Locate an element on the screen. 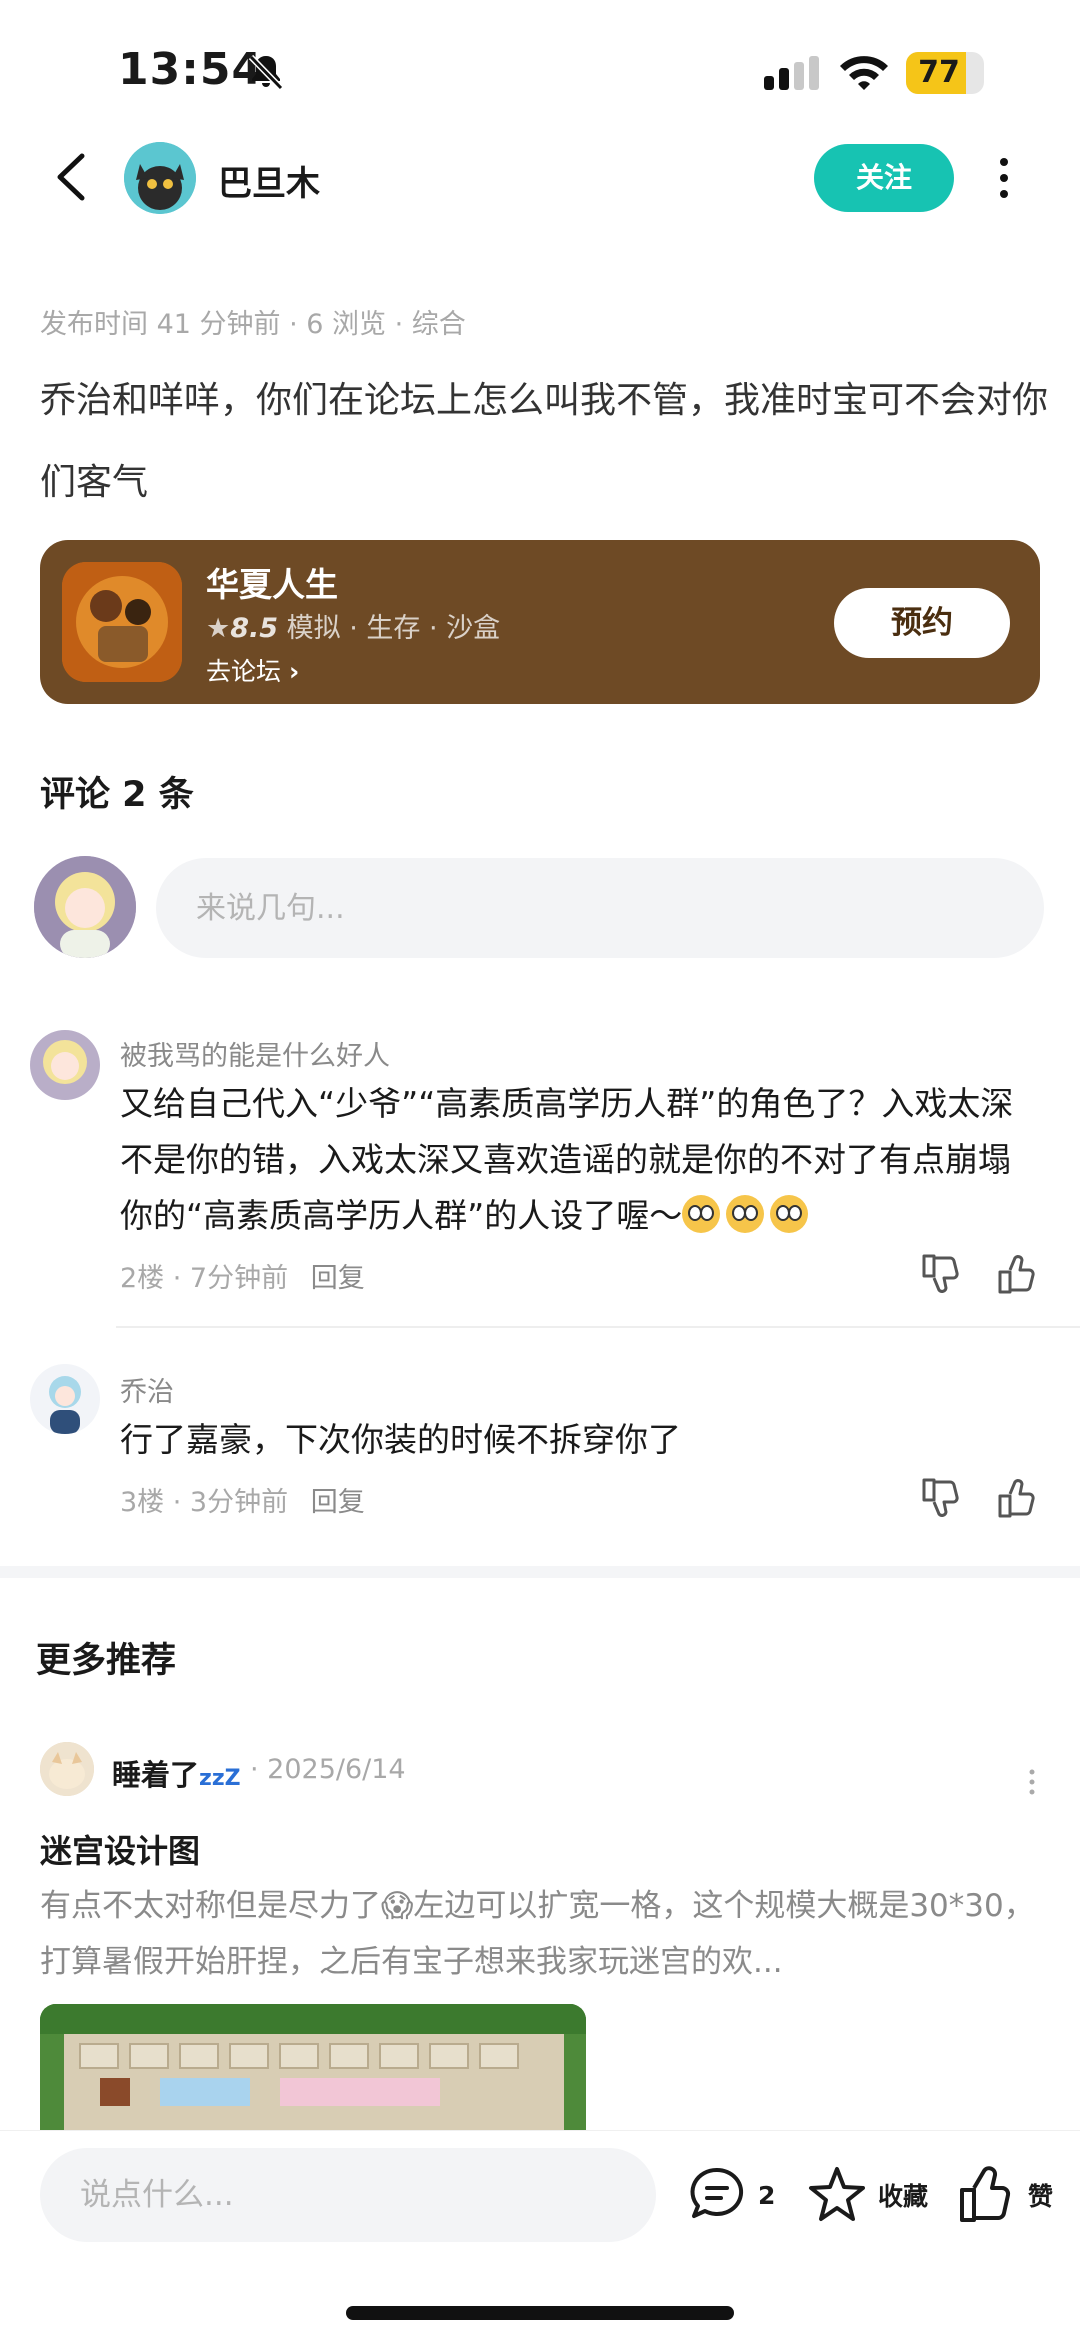 Image resolution: width=1080 pixels, height=2341 pixels. comment-button: 2 is located at coordinates (730, 2195).